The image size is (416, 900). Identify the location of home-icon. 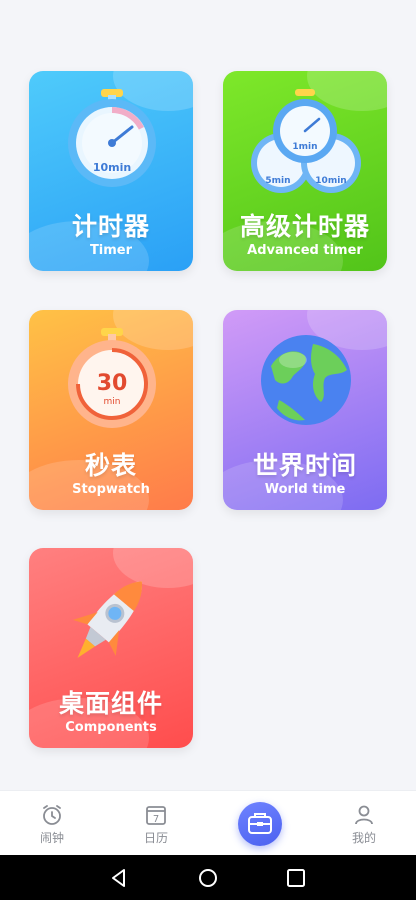
(208, 878).